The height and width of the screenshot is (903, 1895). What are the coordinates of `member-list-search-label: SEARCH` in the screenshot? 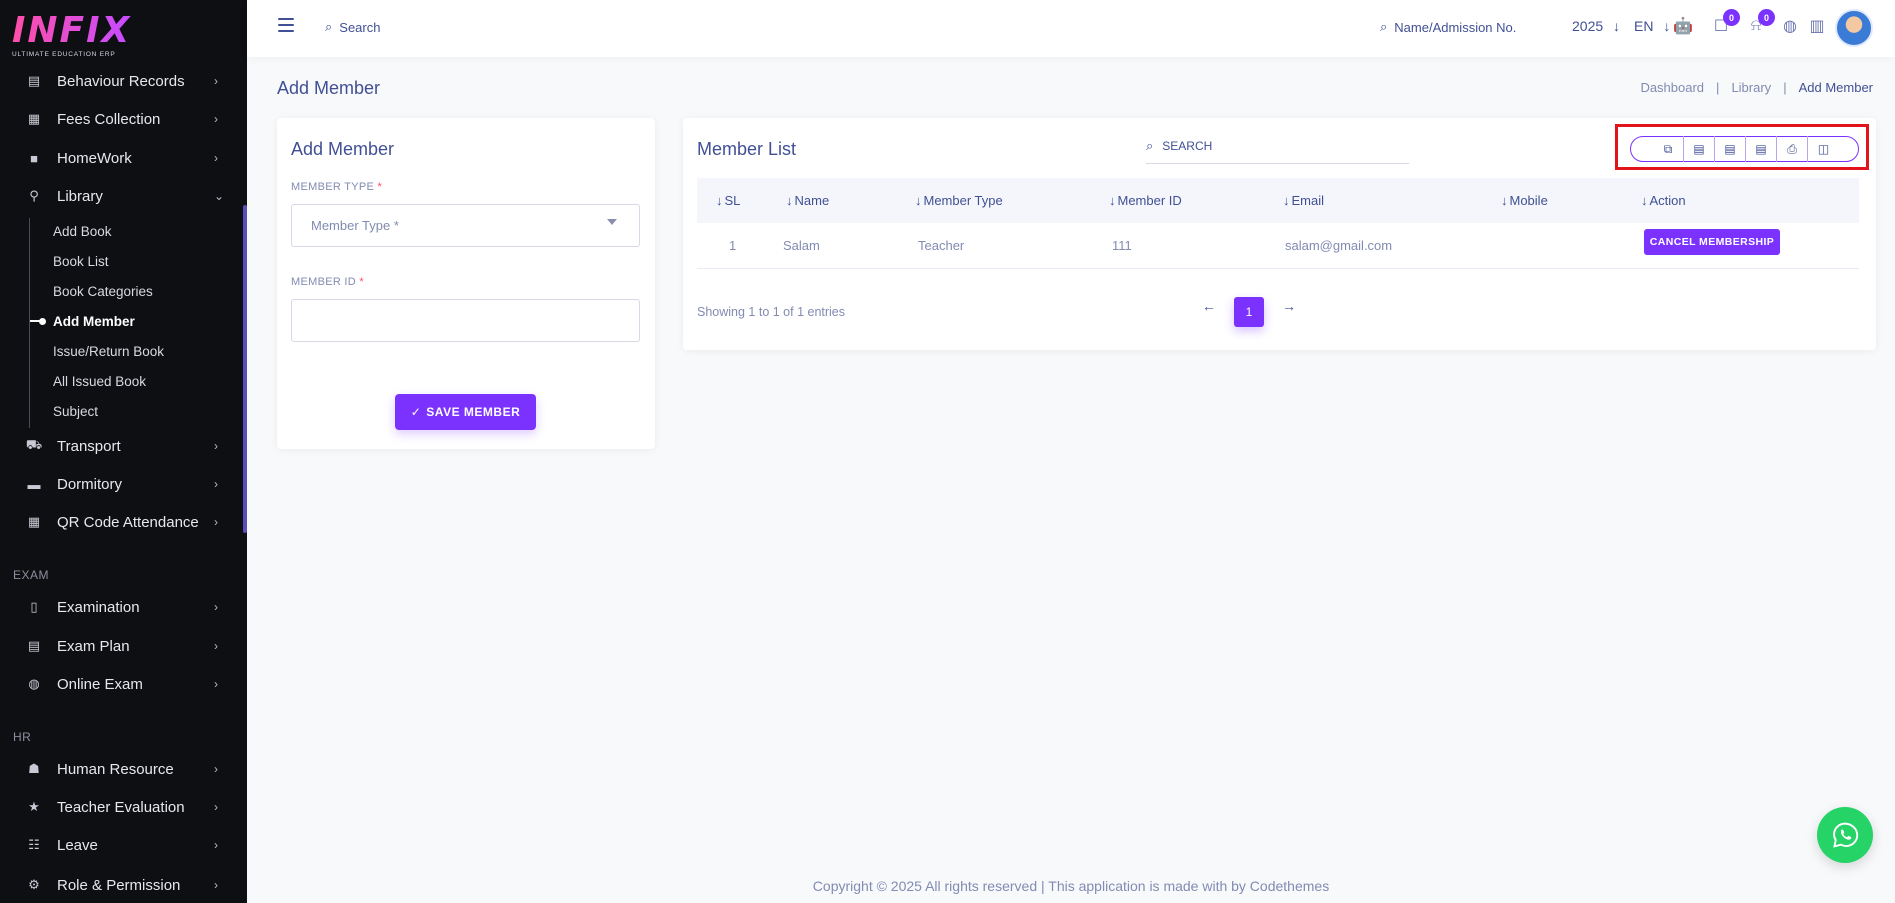 It's located at (1187, 145).